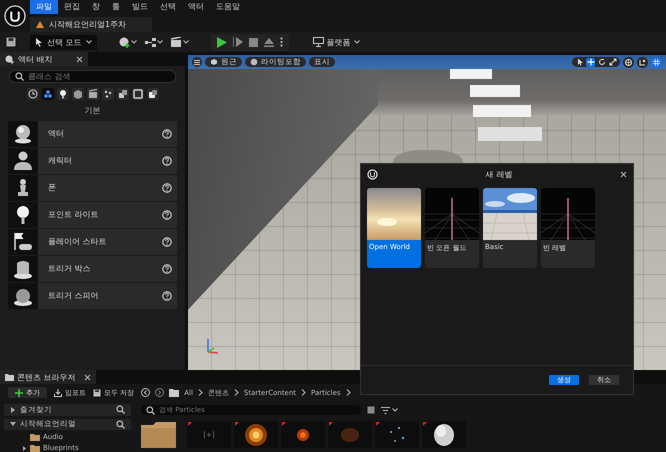  What do you see at coordinates (425, 424) in the screenshot?
I see `marker-icon` at bounding box center [425, 424].